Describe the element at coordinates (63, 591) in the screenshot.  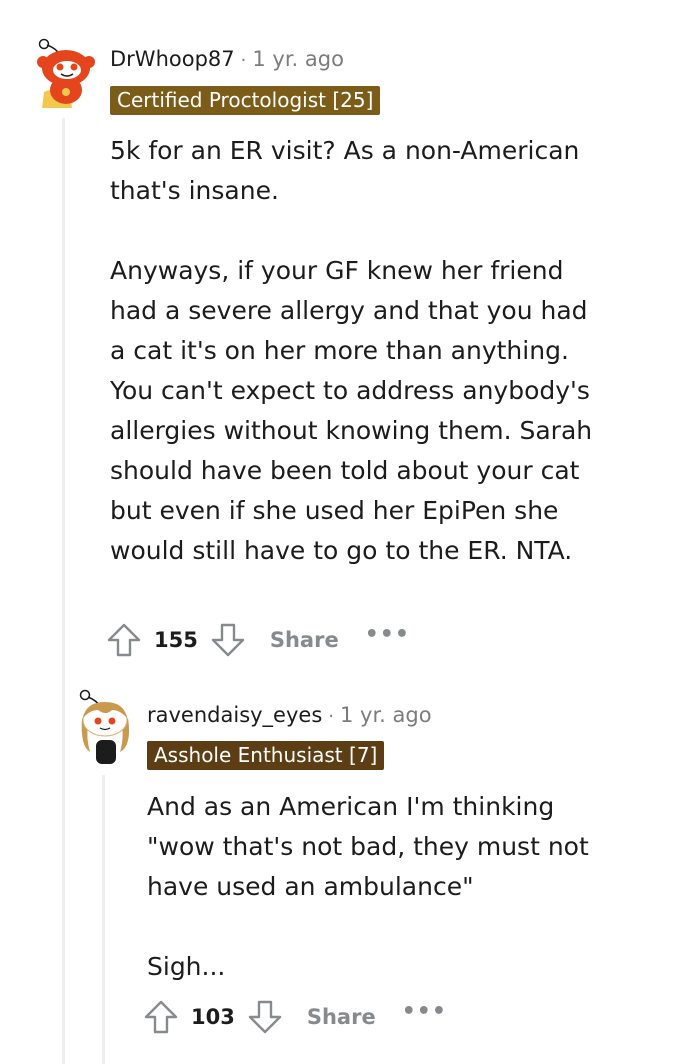
I see `thread-line` at that location.